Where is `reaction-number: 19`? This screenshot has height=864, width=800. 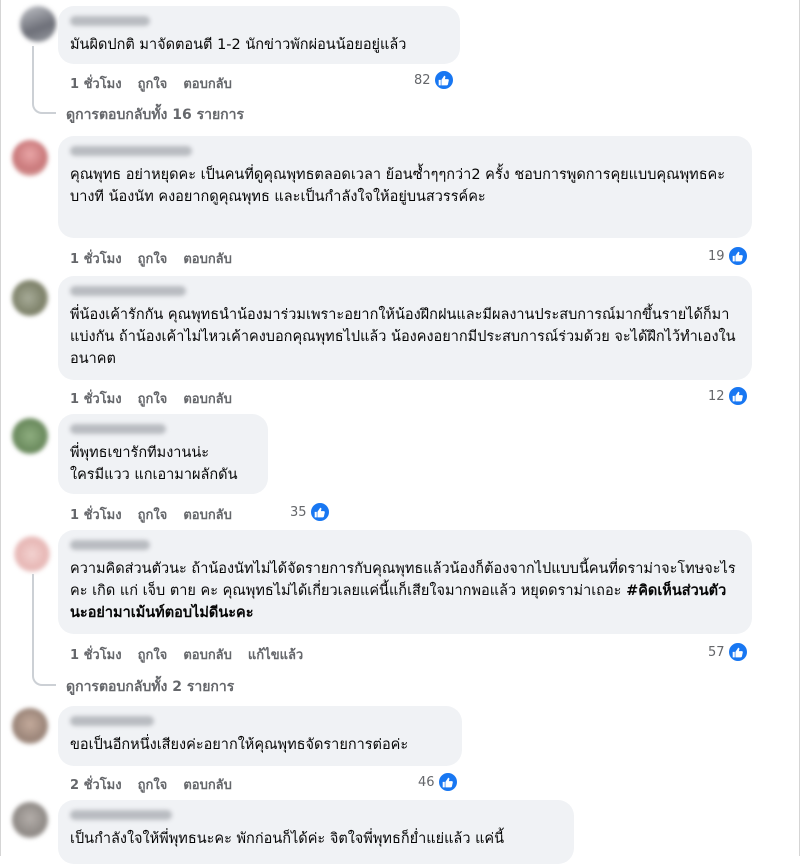
reaction-number: 19 is located at coordinates (716, 256).